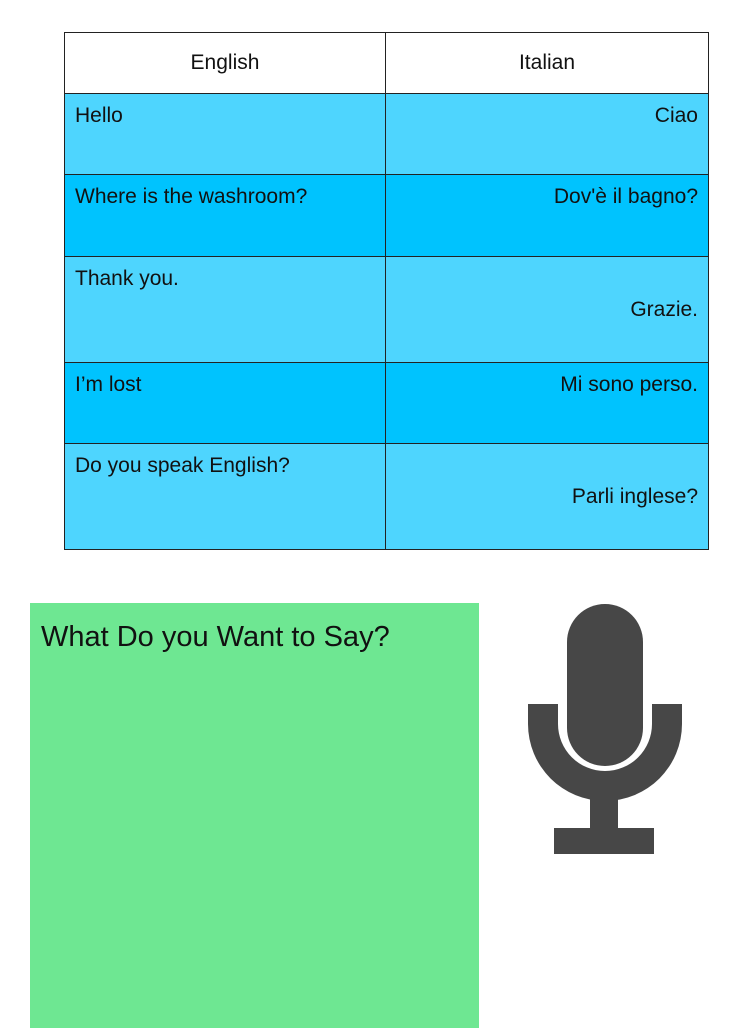 The width and height of the screenshot is (751, 1028). Describe the element at coordinates (225, 134) in the screenshot. I see `english-phrase: Hello` at that location.